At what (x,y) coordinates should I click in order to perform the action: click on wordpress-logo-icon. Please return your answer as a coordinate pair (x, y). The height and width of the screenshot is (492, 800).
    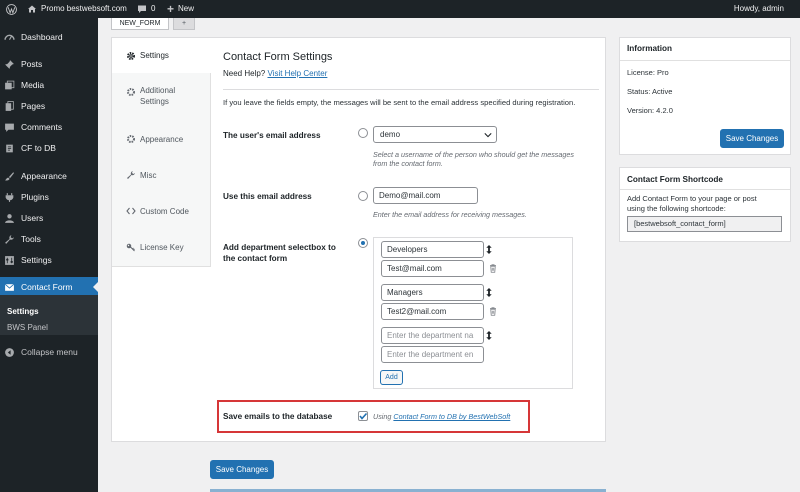
    Looking at the image, I should click on (11, 9).